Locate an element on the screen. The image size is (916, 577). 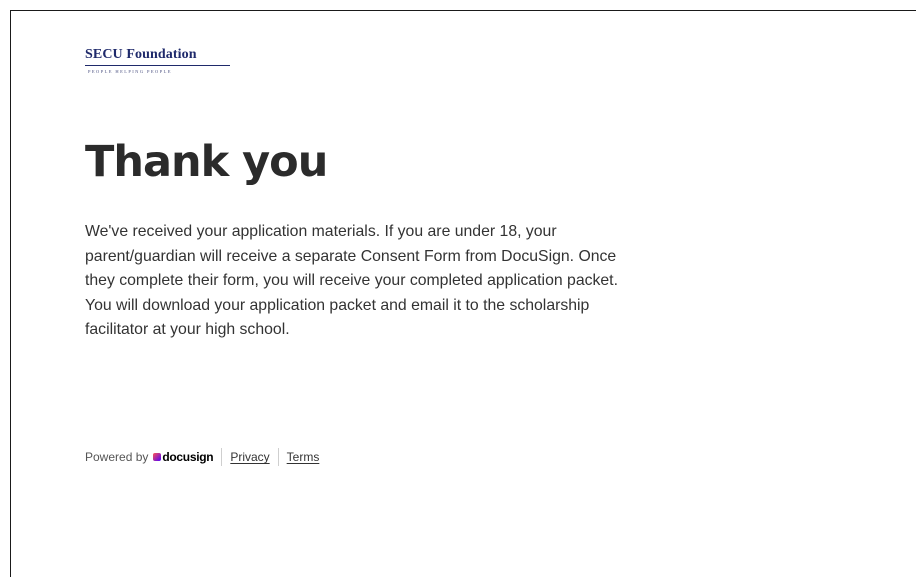
privacy-link: Privacy is located at coordinates (249, 457).